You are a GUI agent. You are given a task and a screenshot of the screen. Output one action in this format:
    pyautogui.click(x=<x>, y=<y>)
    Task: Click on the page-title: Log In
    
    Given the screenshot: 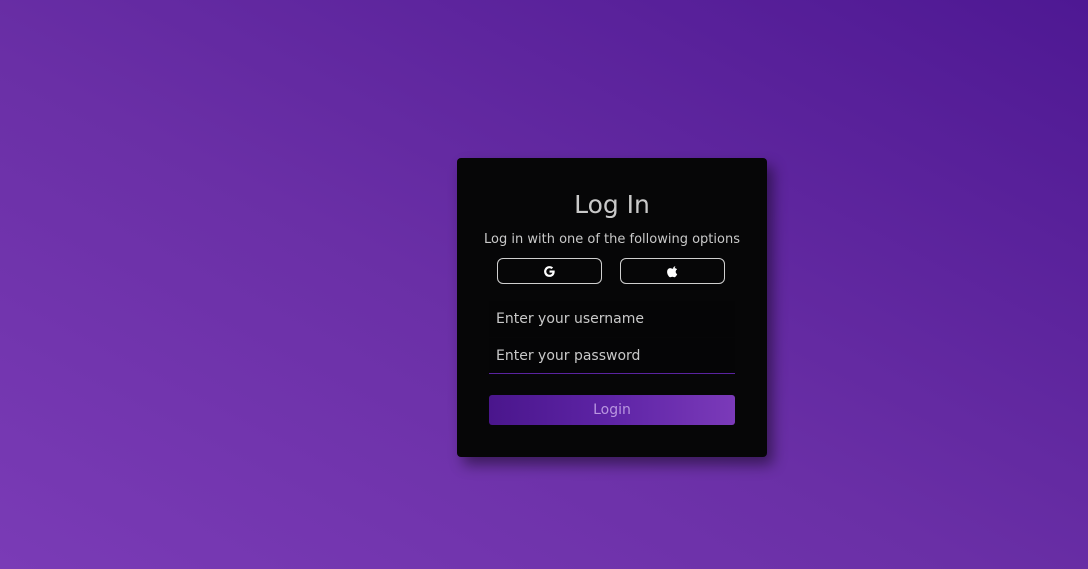 What is the action you would take?
    pyautogui.click(x=612, y=204)
    